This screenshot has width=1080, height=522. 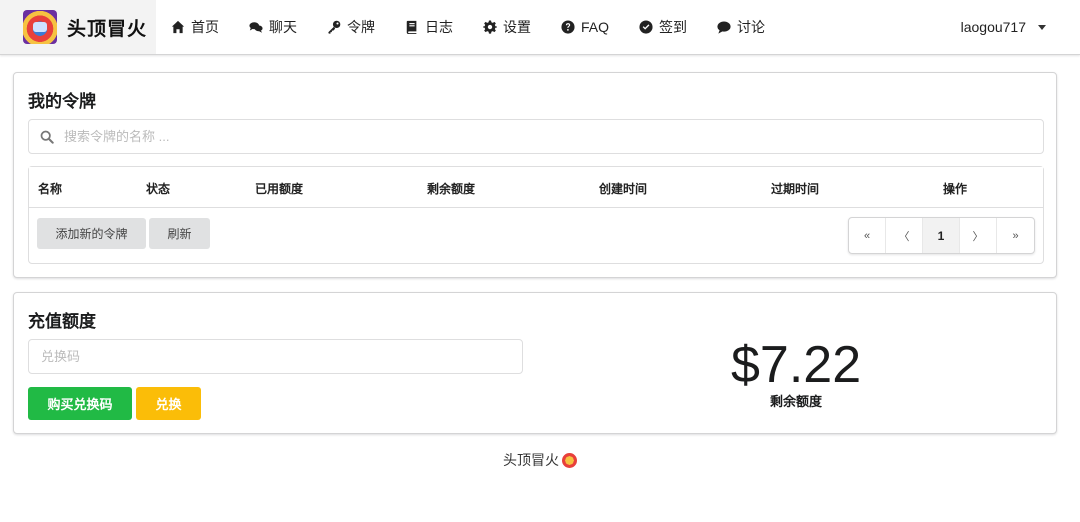 What do you see at coordinates (751, 27) in the screenshot?
I see `nav-item-label: 讨论` at bounding box center [751, 27].